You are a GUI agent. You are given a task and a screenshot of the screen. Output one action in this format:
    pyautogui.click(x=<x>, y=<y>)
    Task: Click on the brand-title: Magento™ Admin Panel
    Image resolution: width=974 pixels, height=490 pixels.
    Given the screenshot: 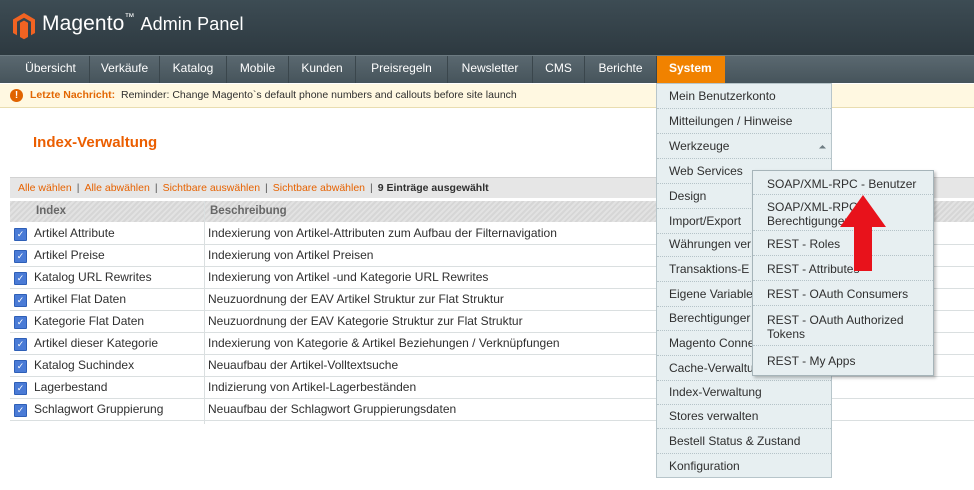 What is the action you would take?
    pyautogui.click(x=143, y=24)
    